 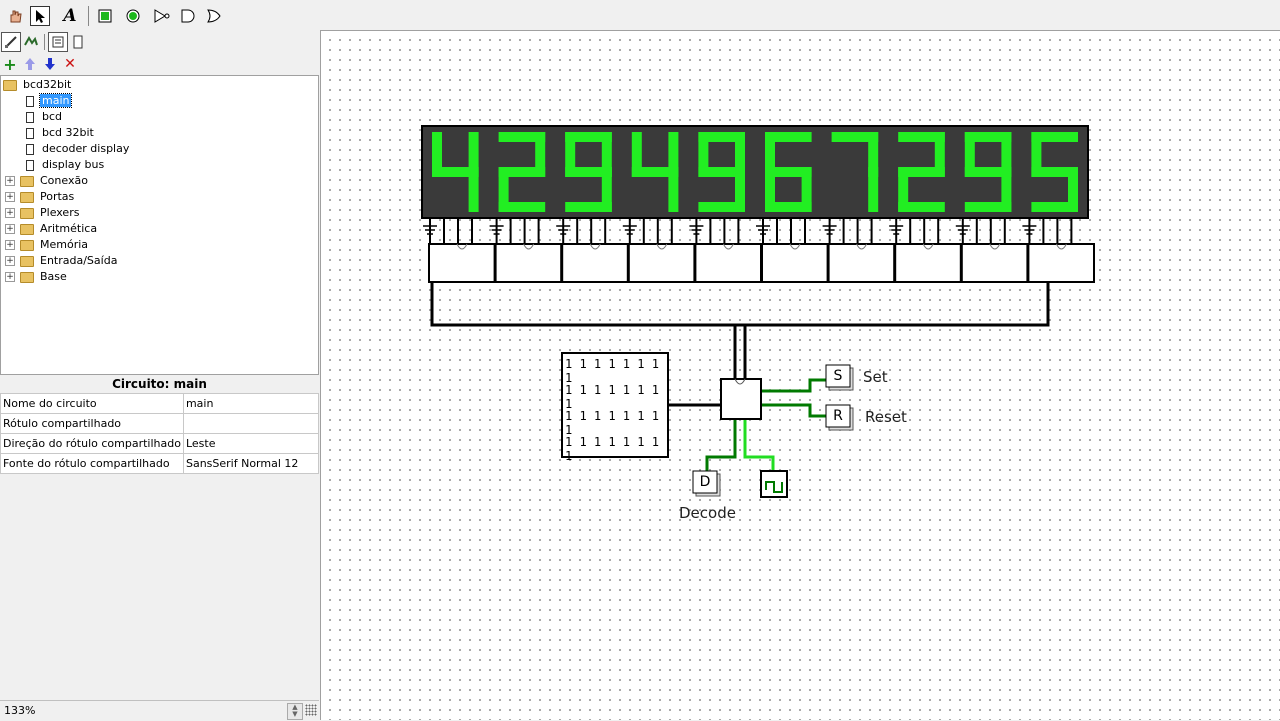 What do you see at coordinates (105, 16) in the screenshot?
I see `input-pin-icon` at bounding box center [105, 16].